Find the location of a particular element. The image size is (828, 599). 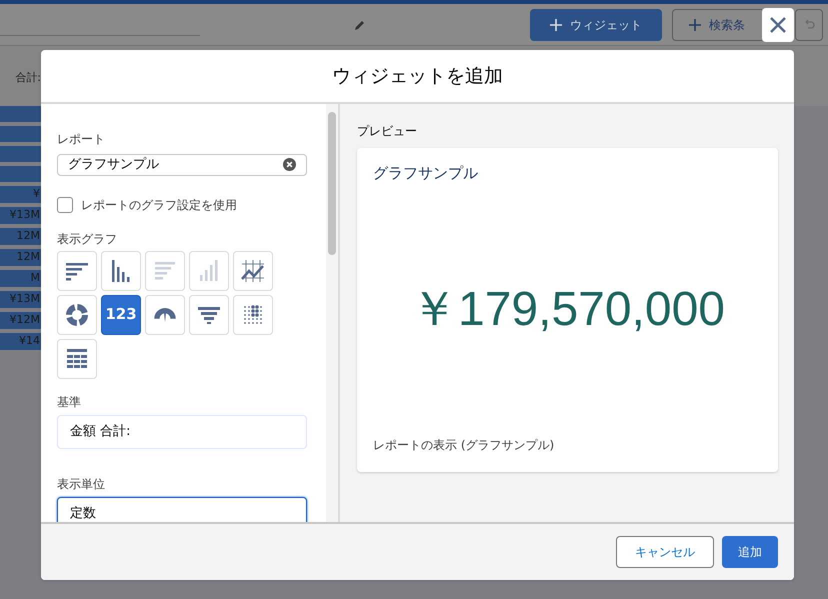

undo-icon is located at coordinates (809, 24).